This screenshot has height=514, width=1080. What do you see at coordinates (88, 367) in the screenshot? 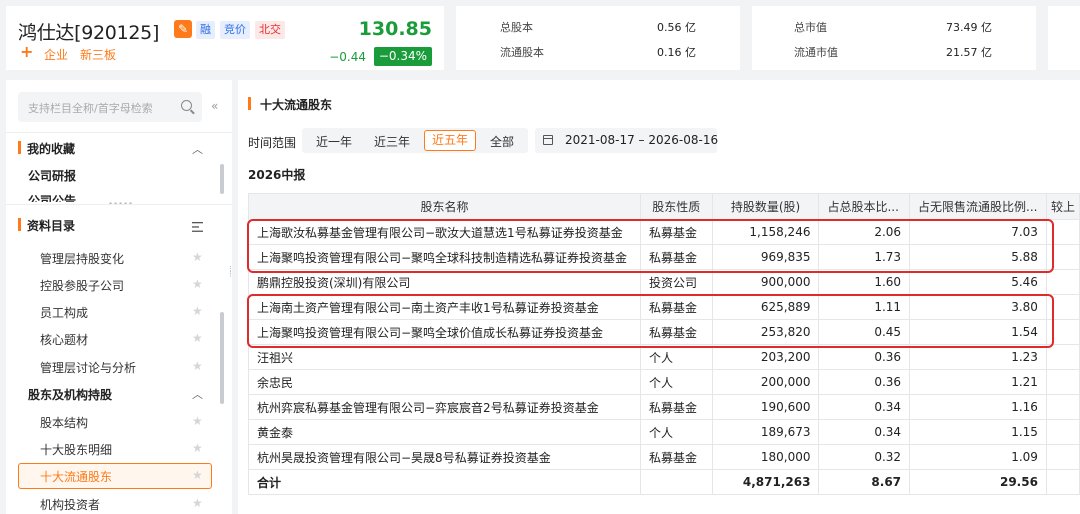
I see `catalog-item: 管理层讨论与分析` at bounding box center [88, 367].